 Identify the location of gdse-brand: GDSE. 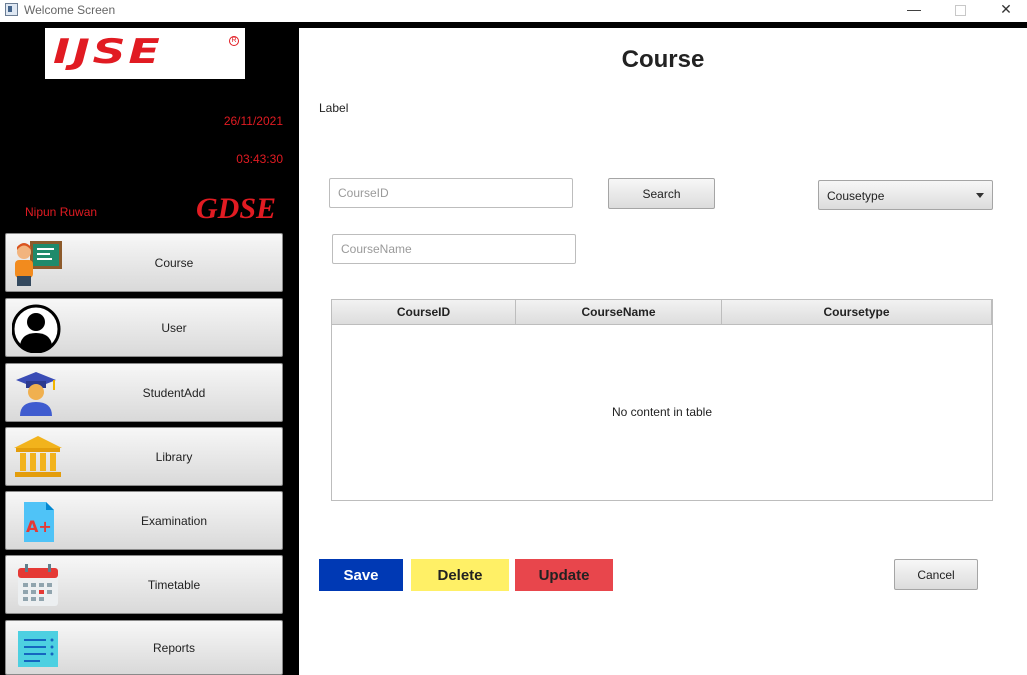
(236, 208).